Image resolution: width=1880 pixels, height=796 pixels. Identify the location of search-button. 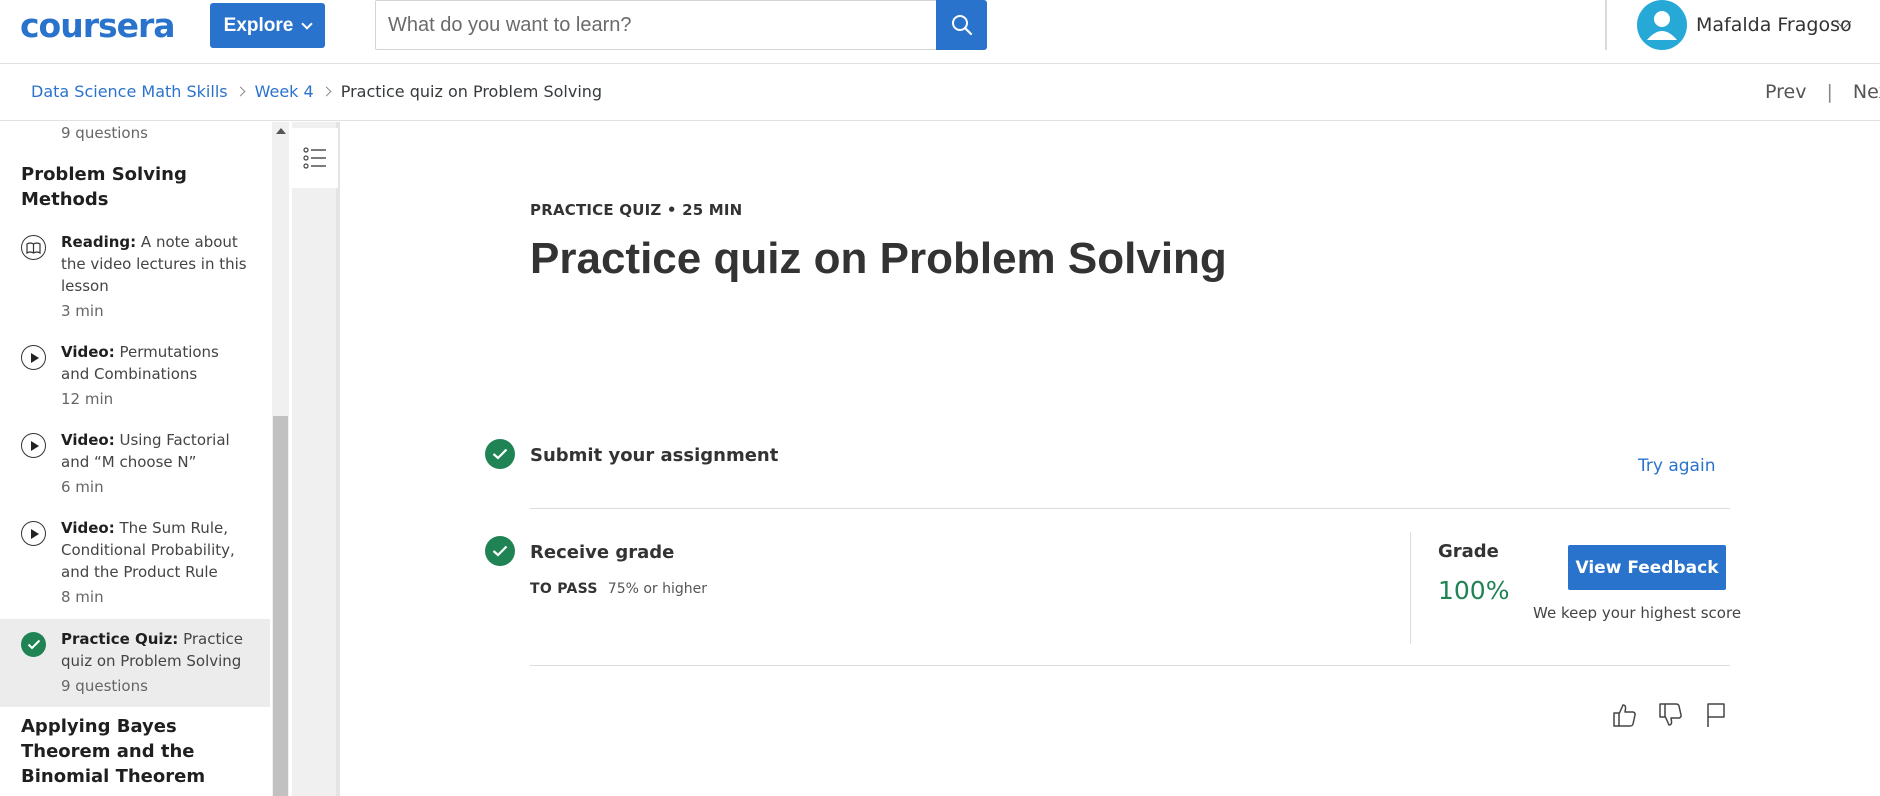
(961, 25).